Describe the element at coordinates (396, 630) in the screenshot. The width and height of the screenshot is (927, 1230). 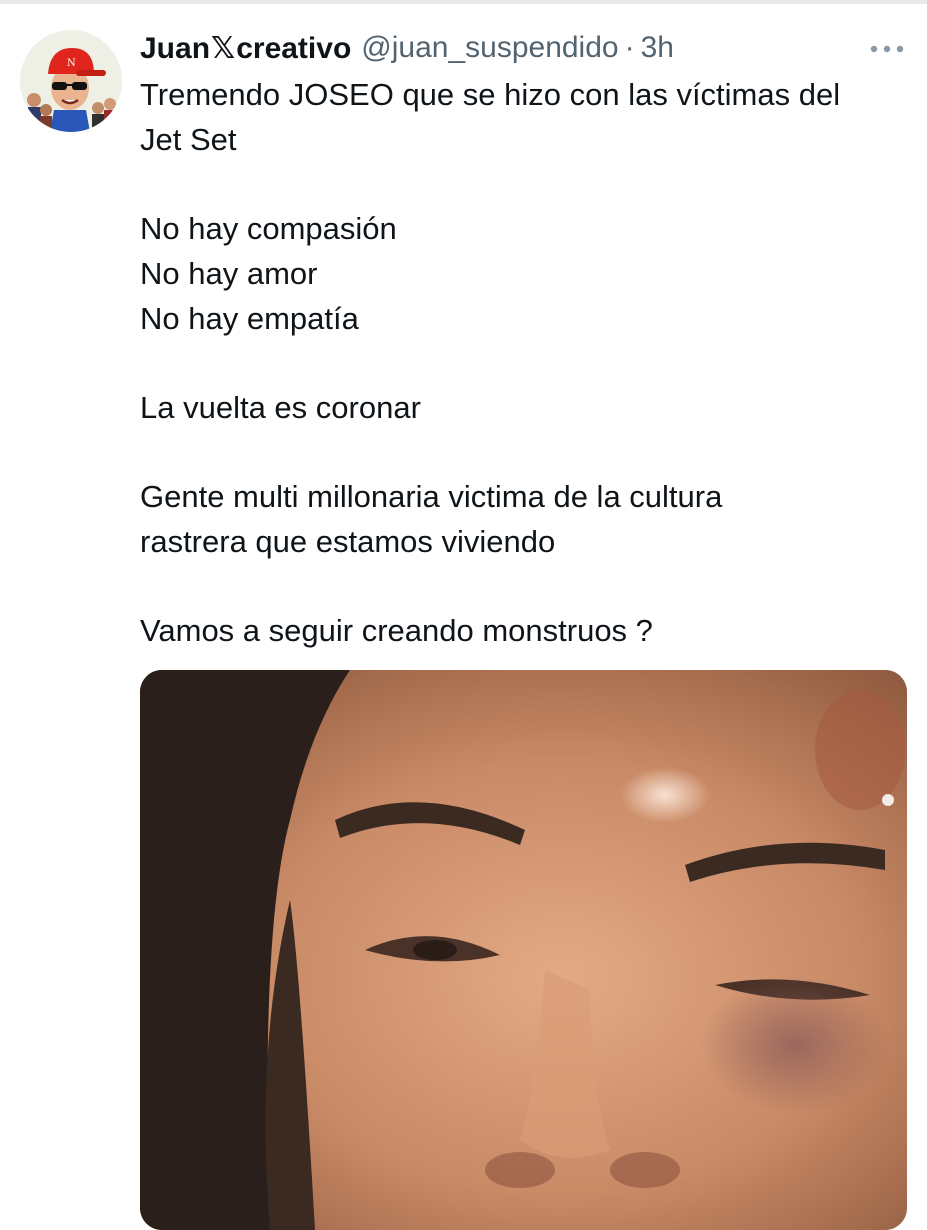
I see `tweet-line: Vamos a seguir creando monstruos ?` at that location.